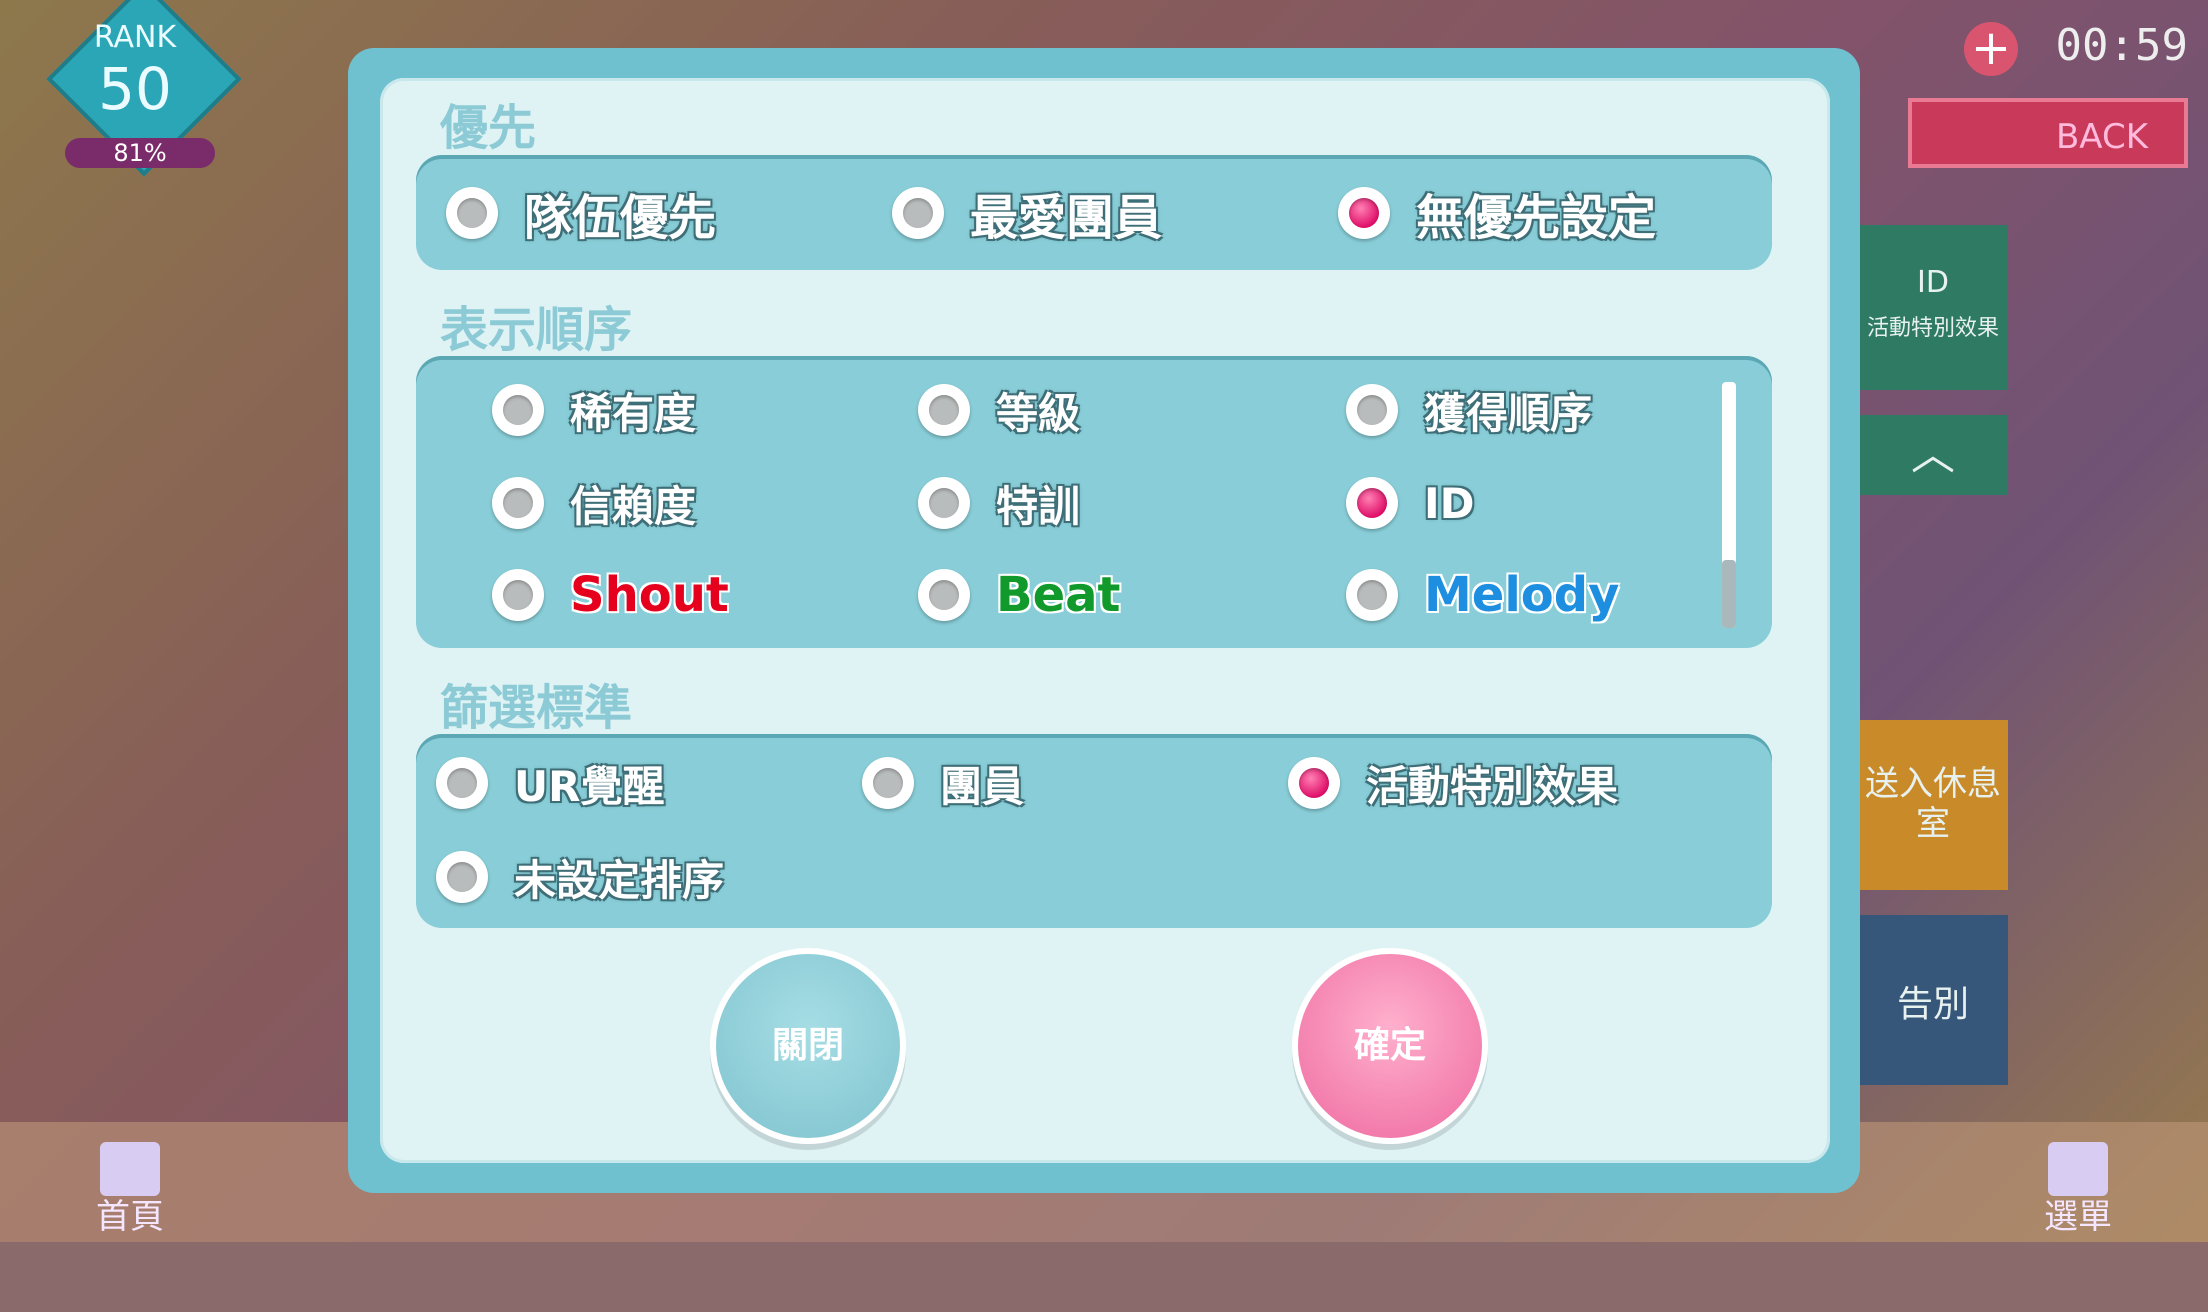  What do you see at coordinates (1932, 328) in the screenshot?
I see `filter-key-label: 活動特別效果` at bounding box center [1932, 328].